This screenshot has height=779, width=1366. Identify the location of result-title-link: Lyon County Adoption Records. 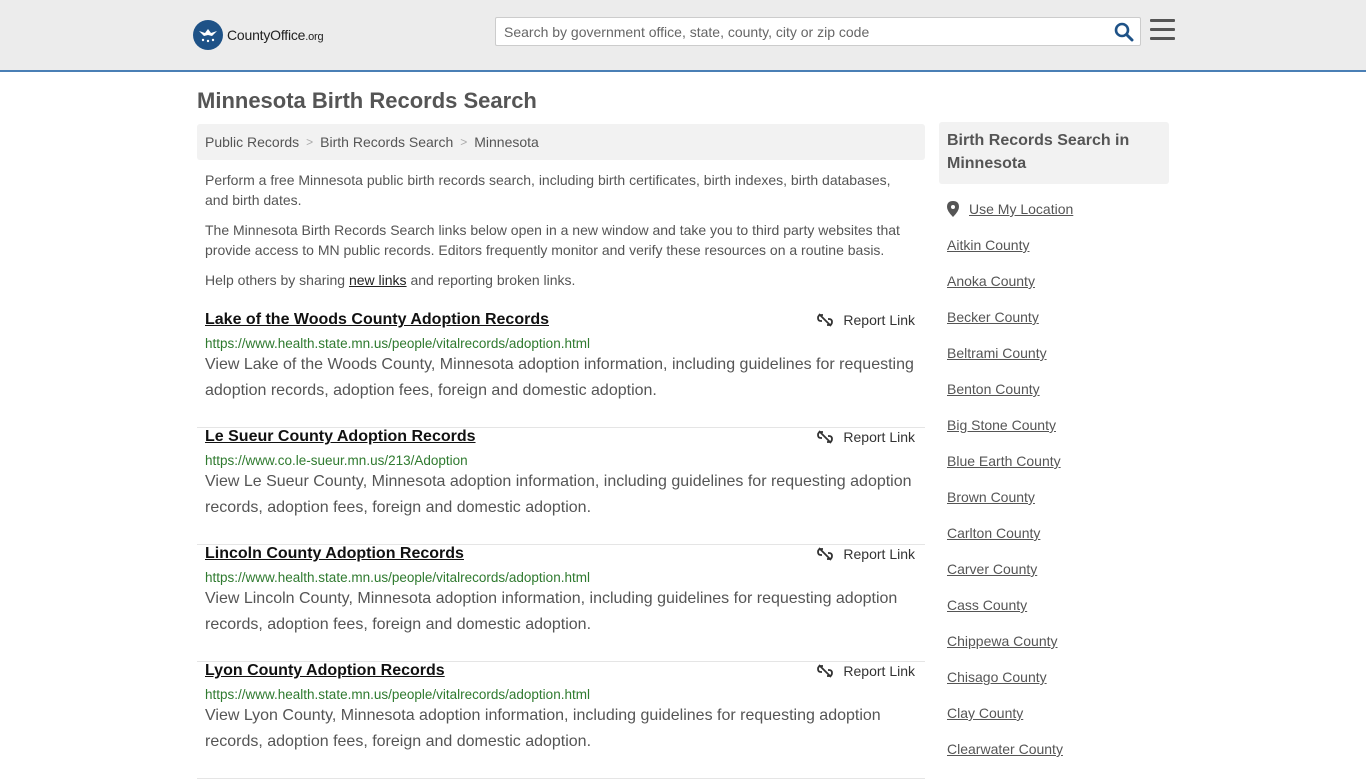
(325, 671).